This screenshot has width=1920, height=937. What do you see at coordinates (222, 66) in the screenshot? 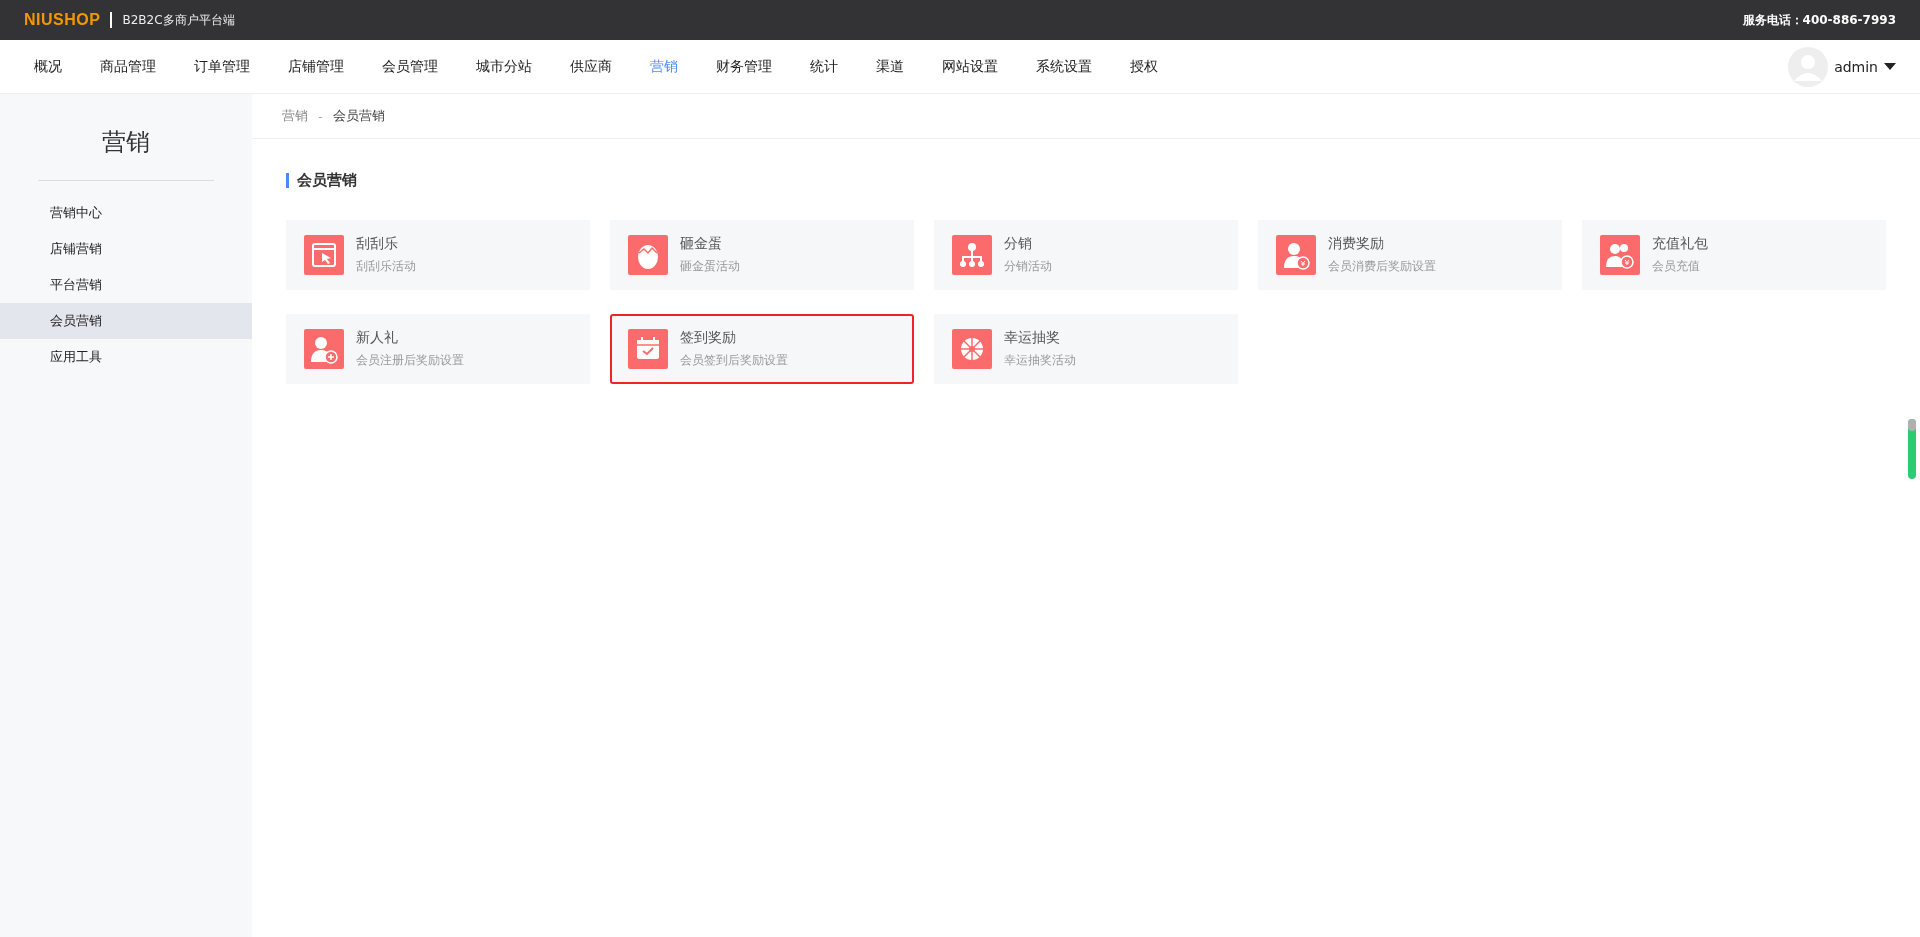
I see `nav-tab: 订单管理` at bounding box center [222, 66].